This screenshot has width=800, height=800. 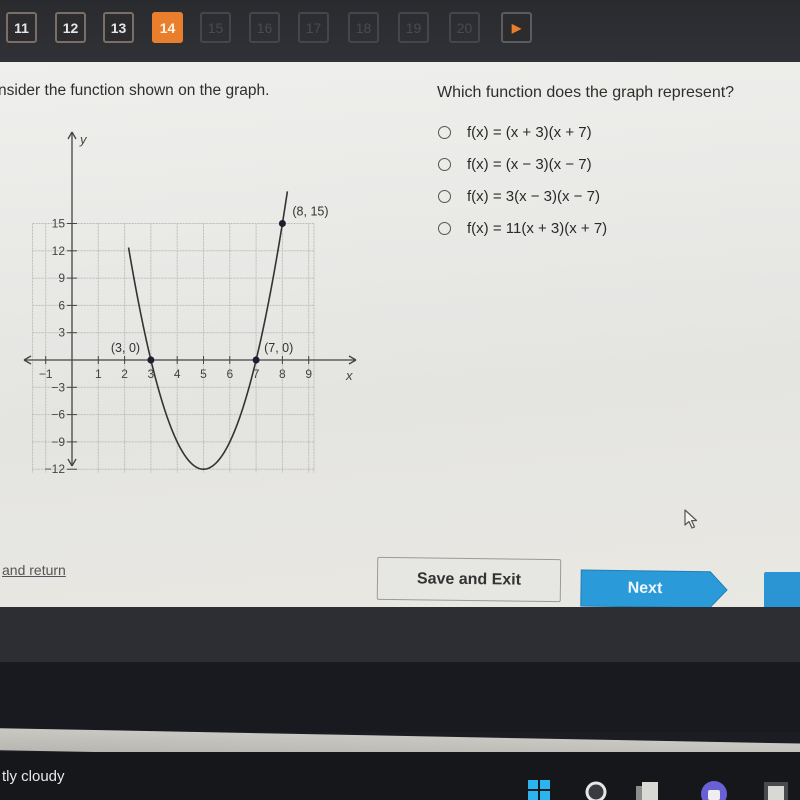 I want to click on question-20-button: 20, so click(x=464, y=27).